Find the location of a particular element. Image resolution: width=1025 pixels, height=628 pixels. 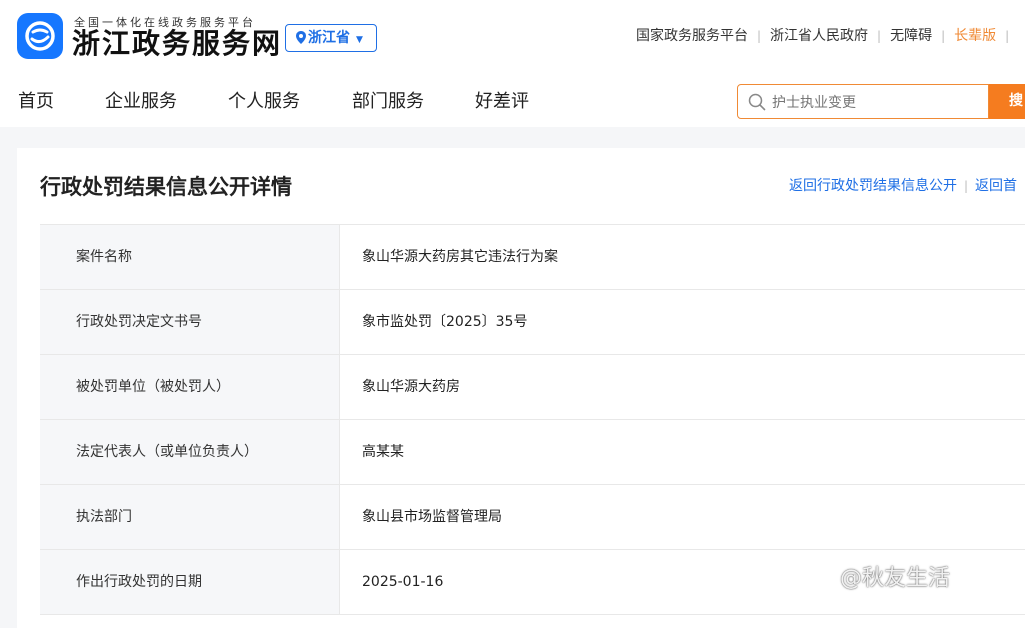

table-row: 行政处罚决定文书号 象市监处罚〔2025〕35号 is located at coordinates (532, 322).